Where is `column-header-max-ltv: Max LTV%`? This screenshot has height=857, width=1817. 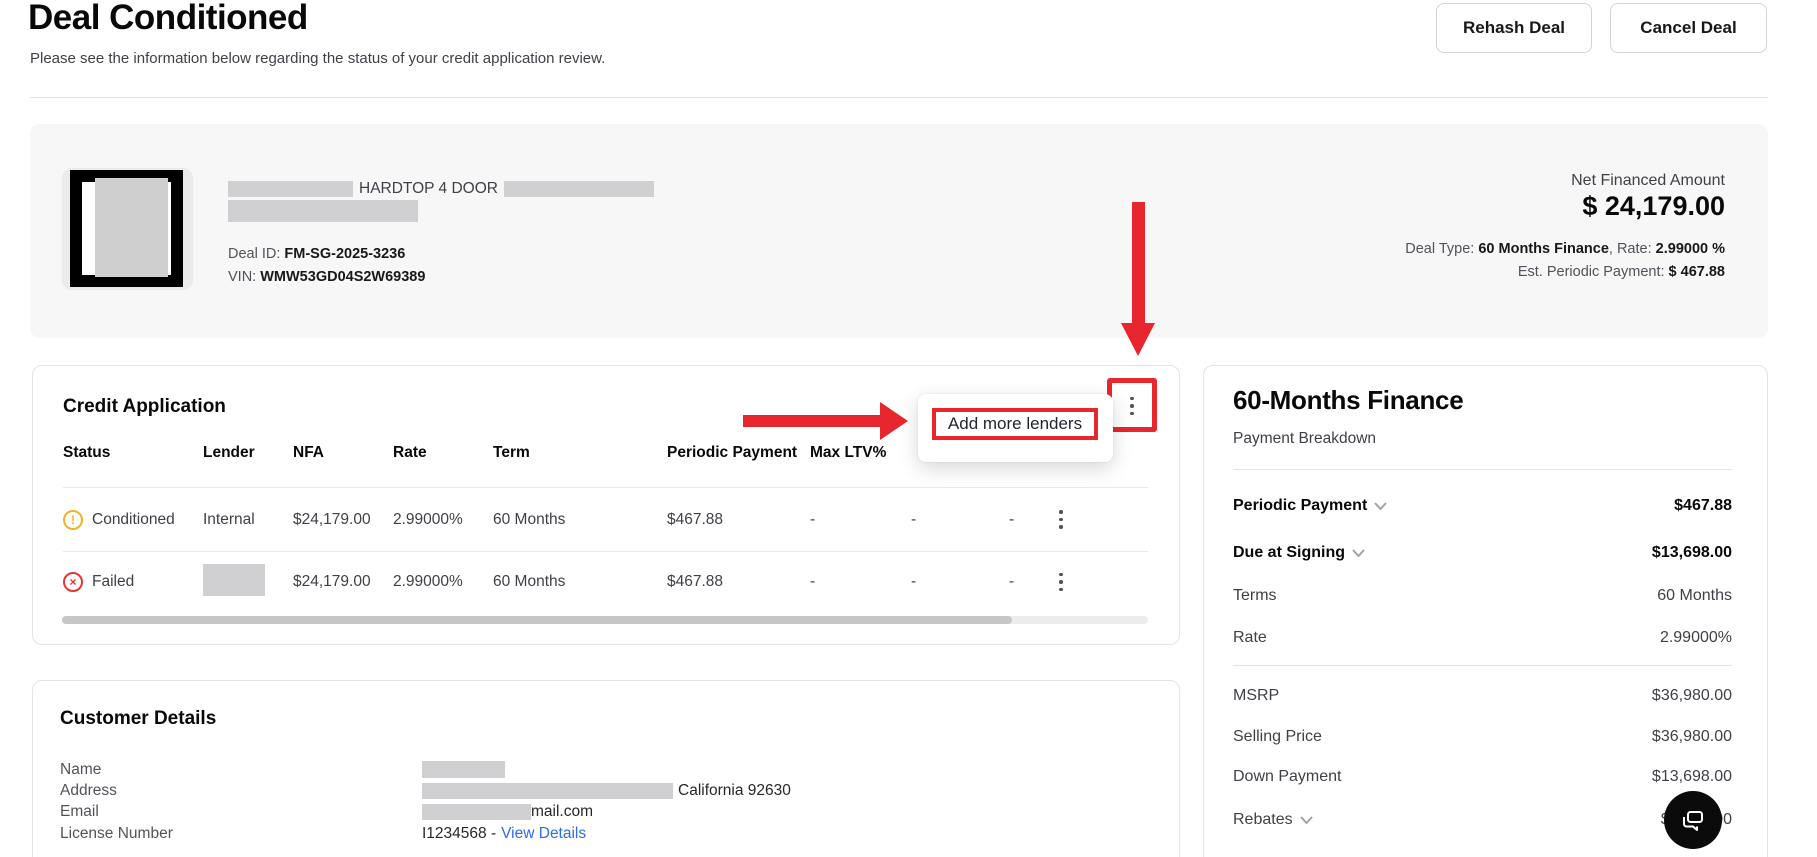
column-header-max-ltv: Max LTV% is located at coordinates (848, 452).